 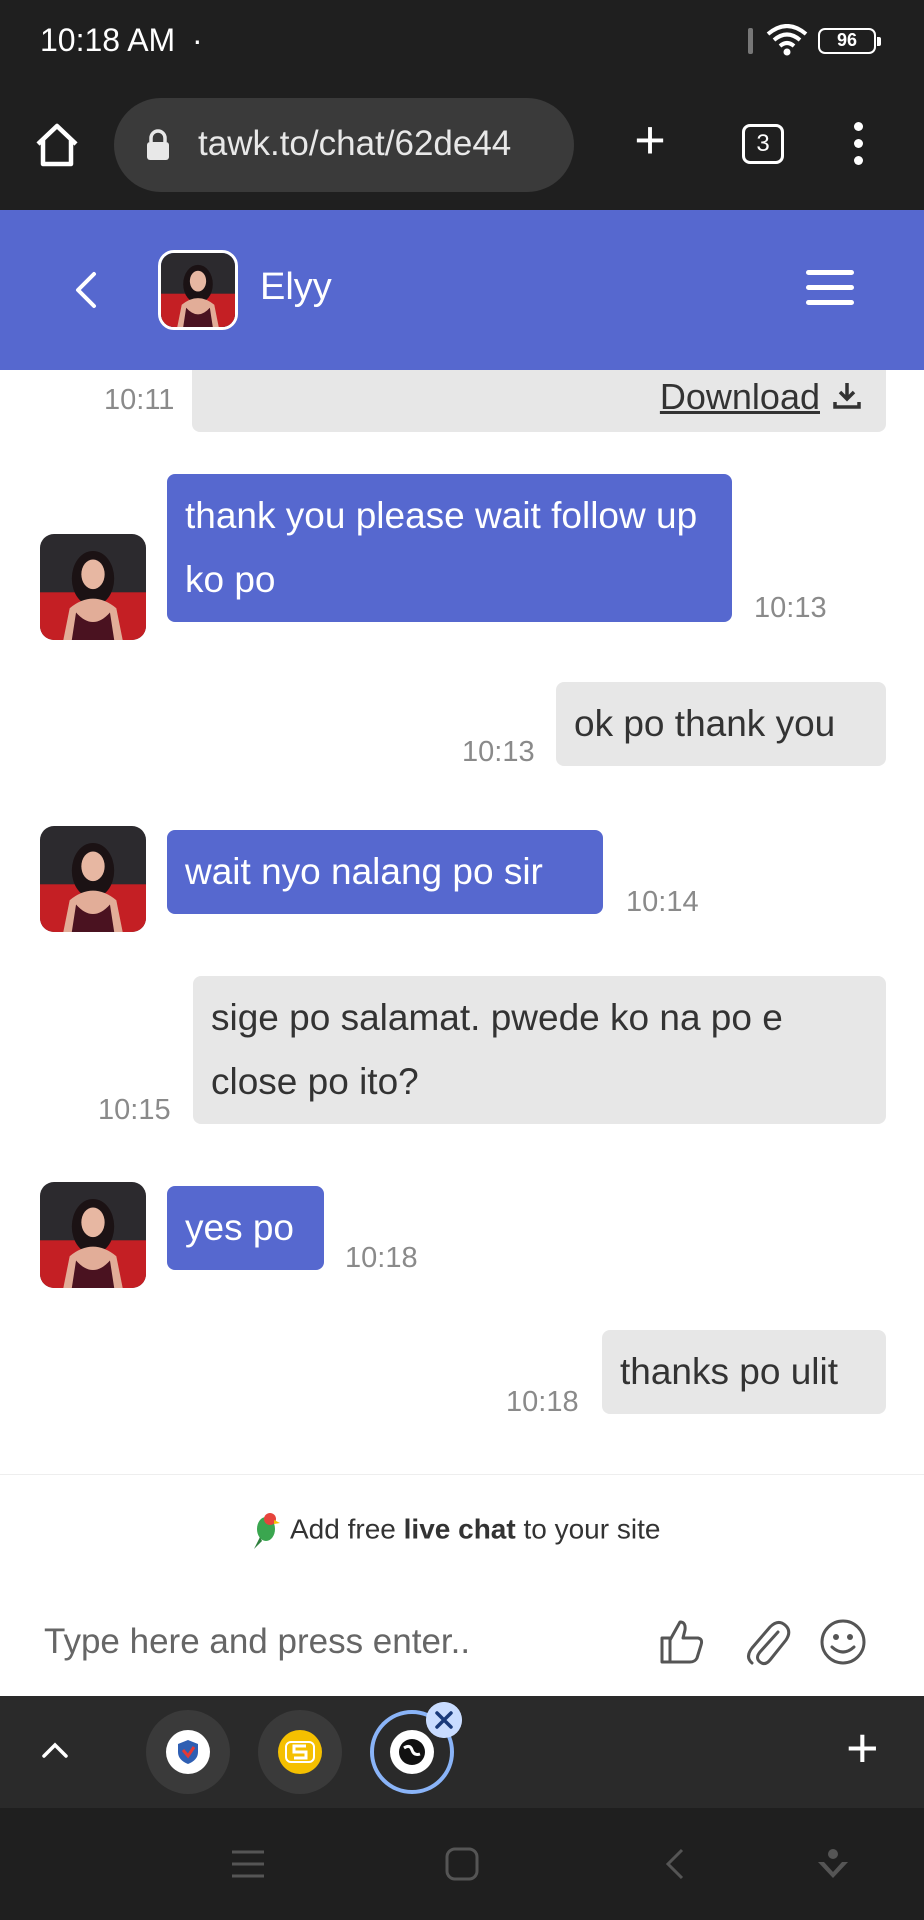 I want to click on branding-bold: live chat, so click(x=459, y=1529).